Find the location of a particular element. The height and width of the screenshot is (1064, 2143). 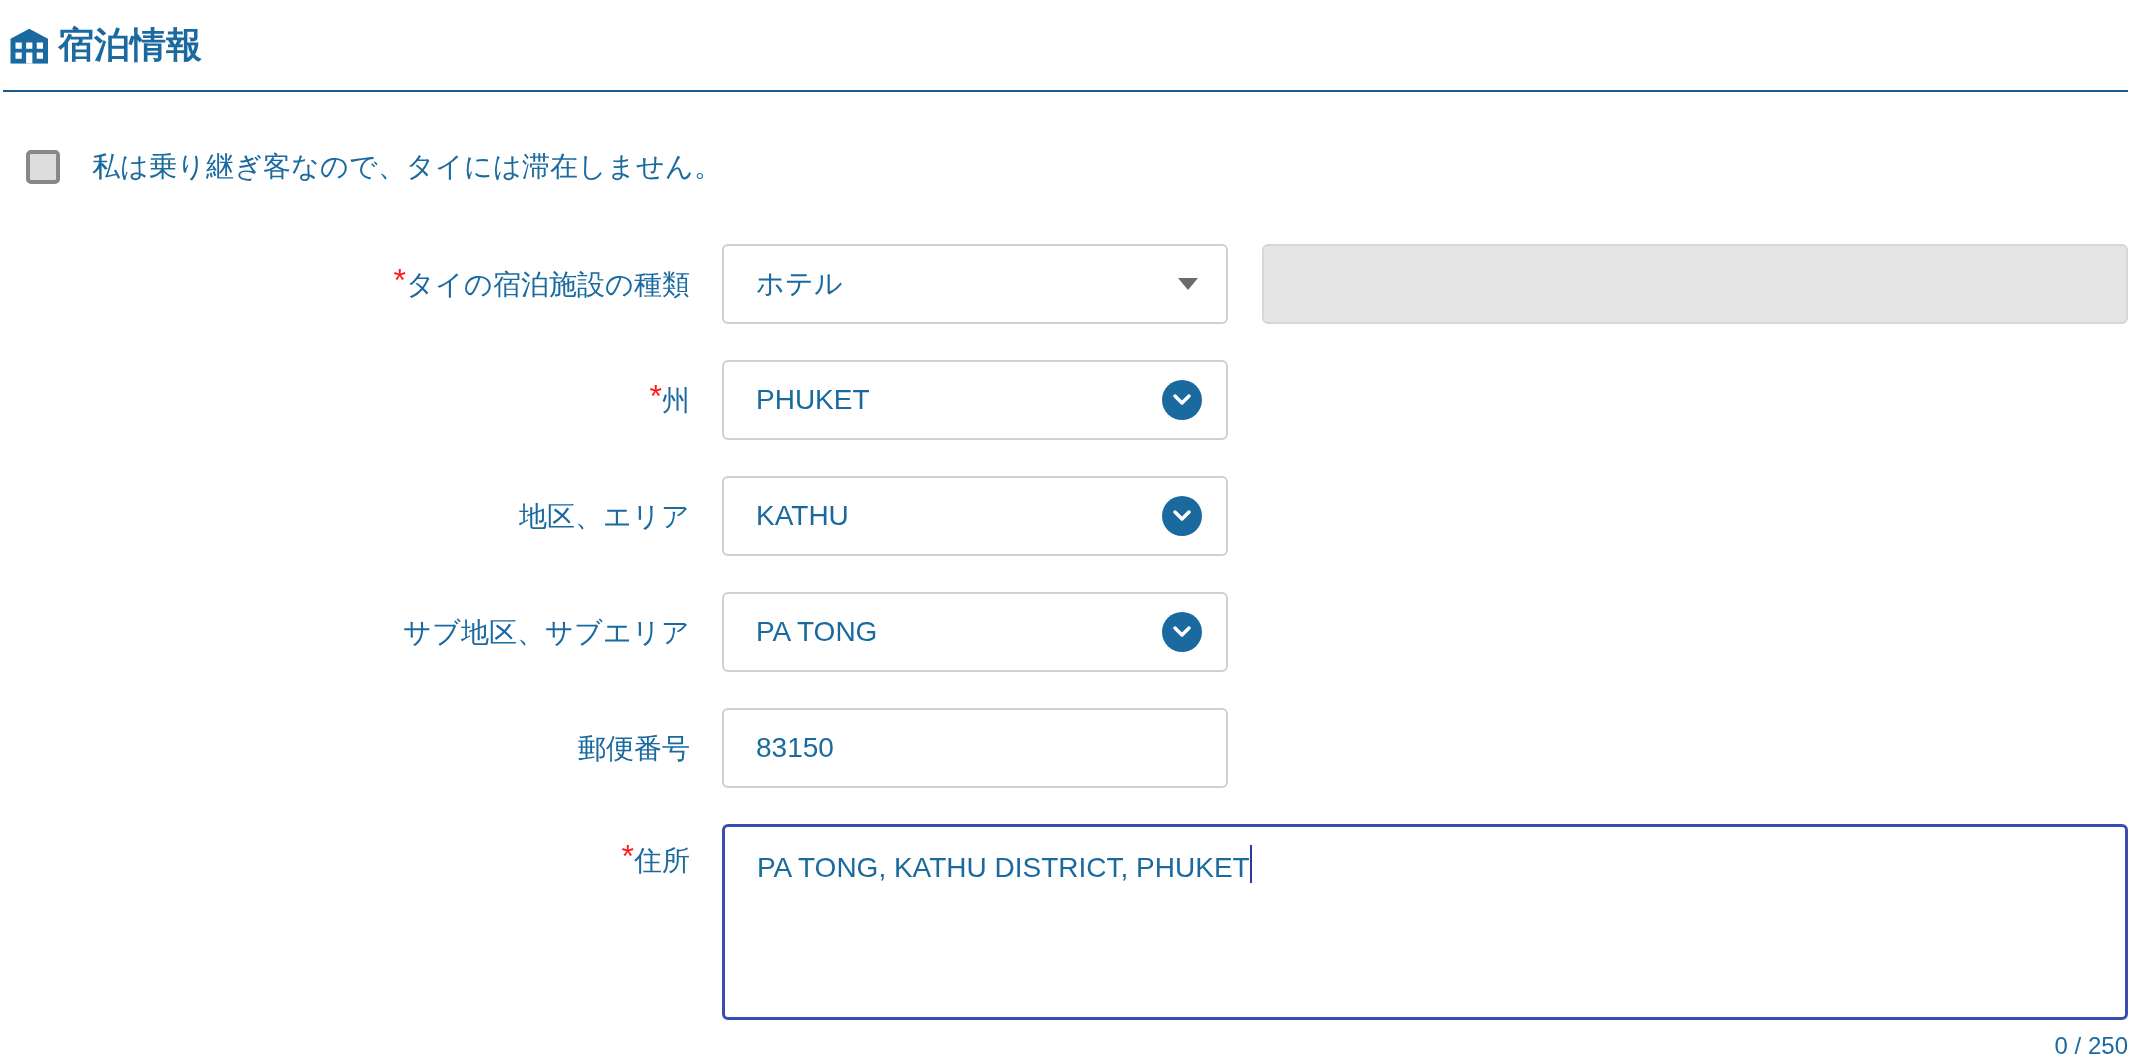

caret-icon is located at coordinates (1188, 284).